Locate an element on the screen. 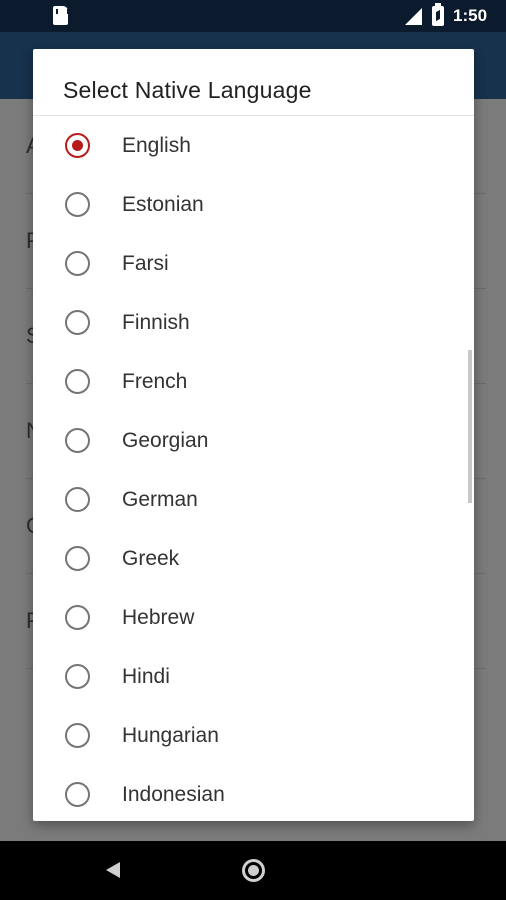 The image size is (506, 900). status-time: 1:50 is located at coordinates (470, 15).